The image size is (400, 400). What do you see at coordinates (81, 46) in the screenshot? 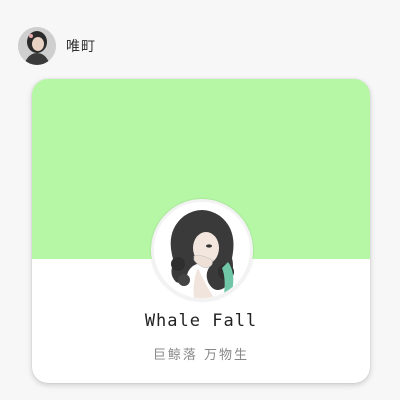
I see `username: 唯町` at bounding box center [81, 46].